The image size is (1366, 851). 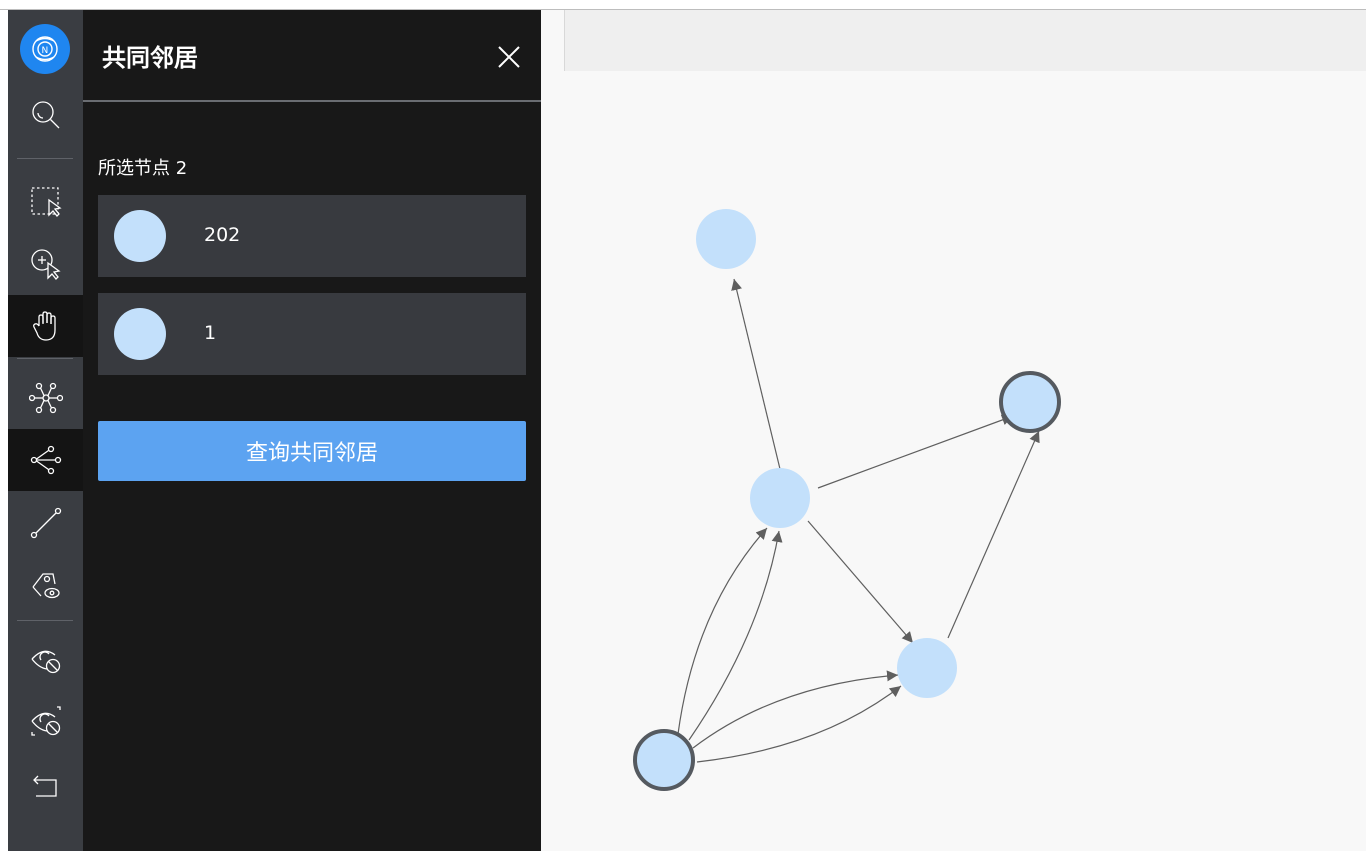 I want to click on network-icon, so click(x=45, y=398).